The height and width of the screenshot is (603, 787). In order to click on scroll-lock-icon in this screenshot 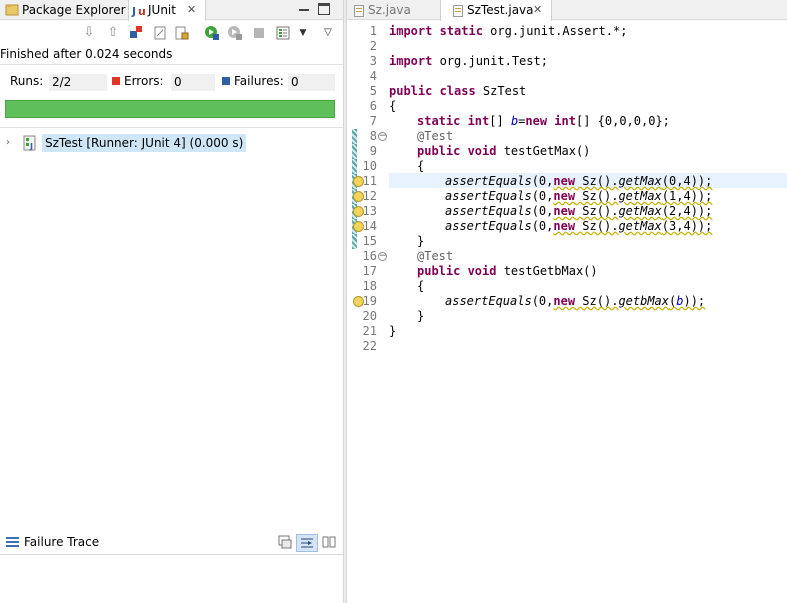, I will do `click(182, 33)`.